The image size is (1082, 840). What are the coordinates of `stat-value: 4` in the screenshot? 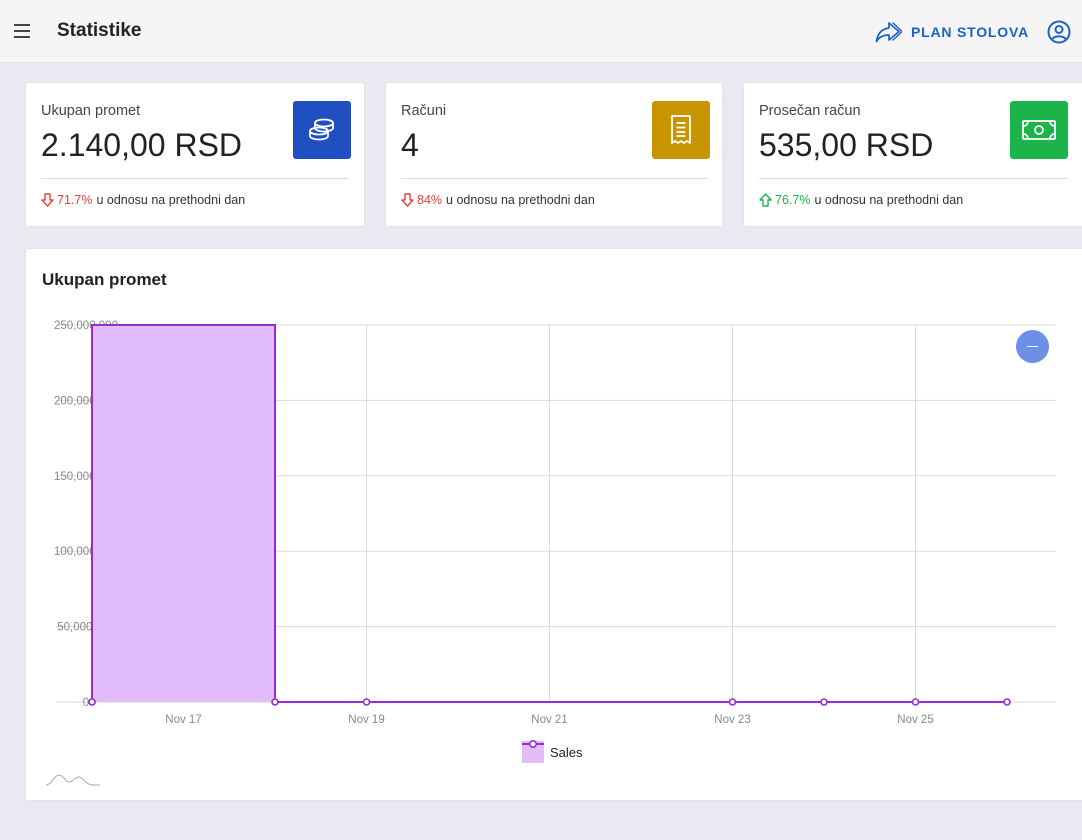 It's located at (410, 145).